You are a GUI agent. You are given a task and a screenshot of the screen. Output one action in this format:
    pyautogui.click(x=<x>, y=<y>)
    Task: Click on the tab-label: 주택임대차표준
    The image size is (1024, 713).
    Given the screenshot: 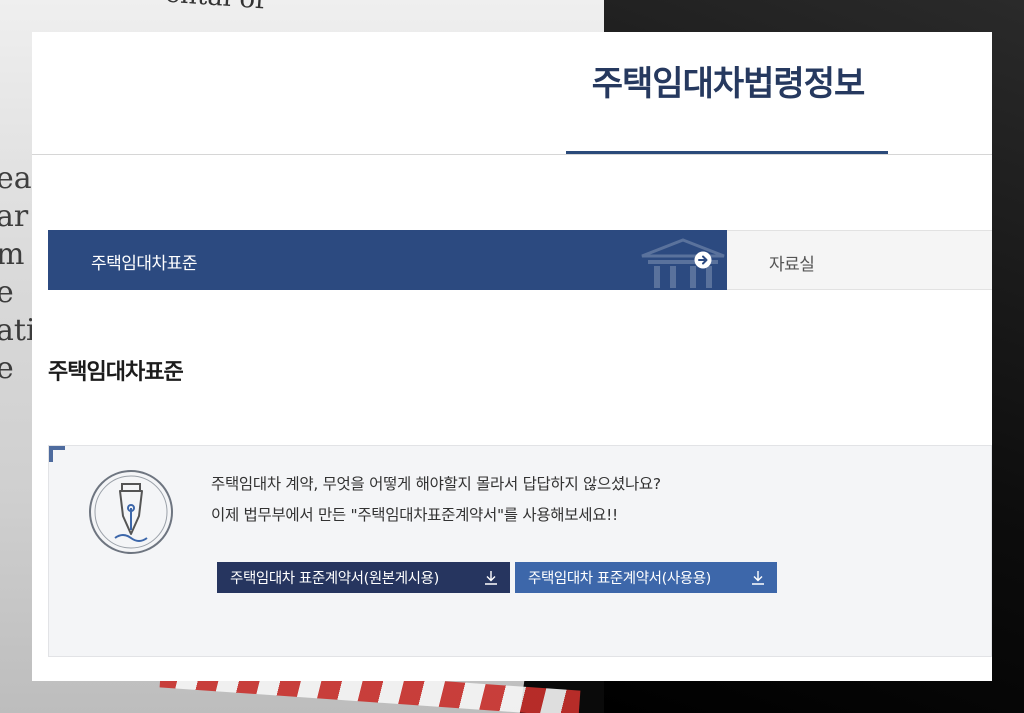 What is the action you would take?
    pyautogui.click(x=144, y=264)
    